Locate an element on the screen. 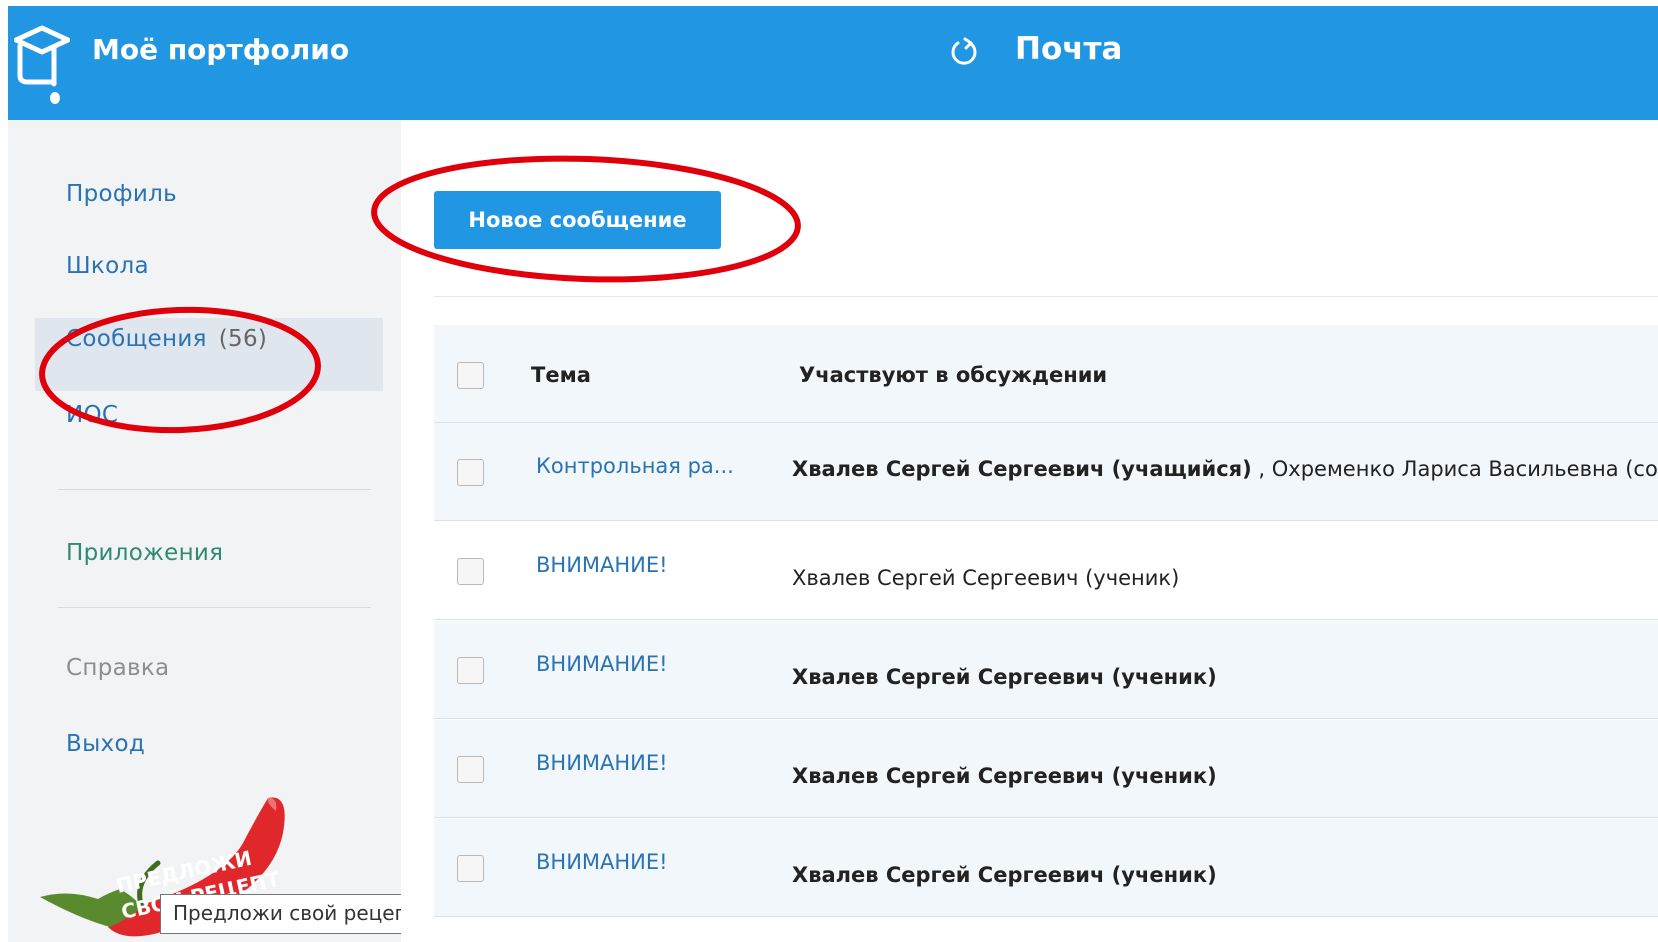 This screenshot has width=1658, height=942. content-divider is located at coordinates (1046, 296).